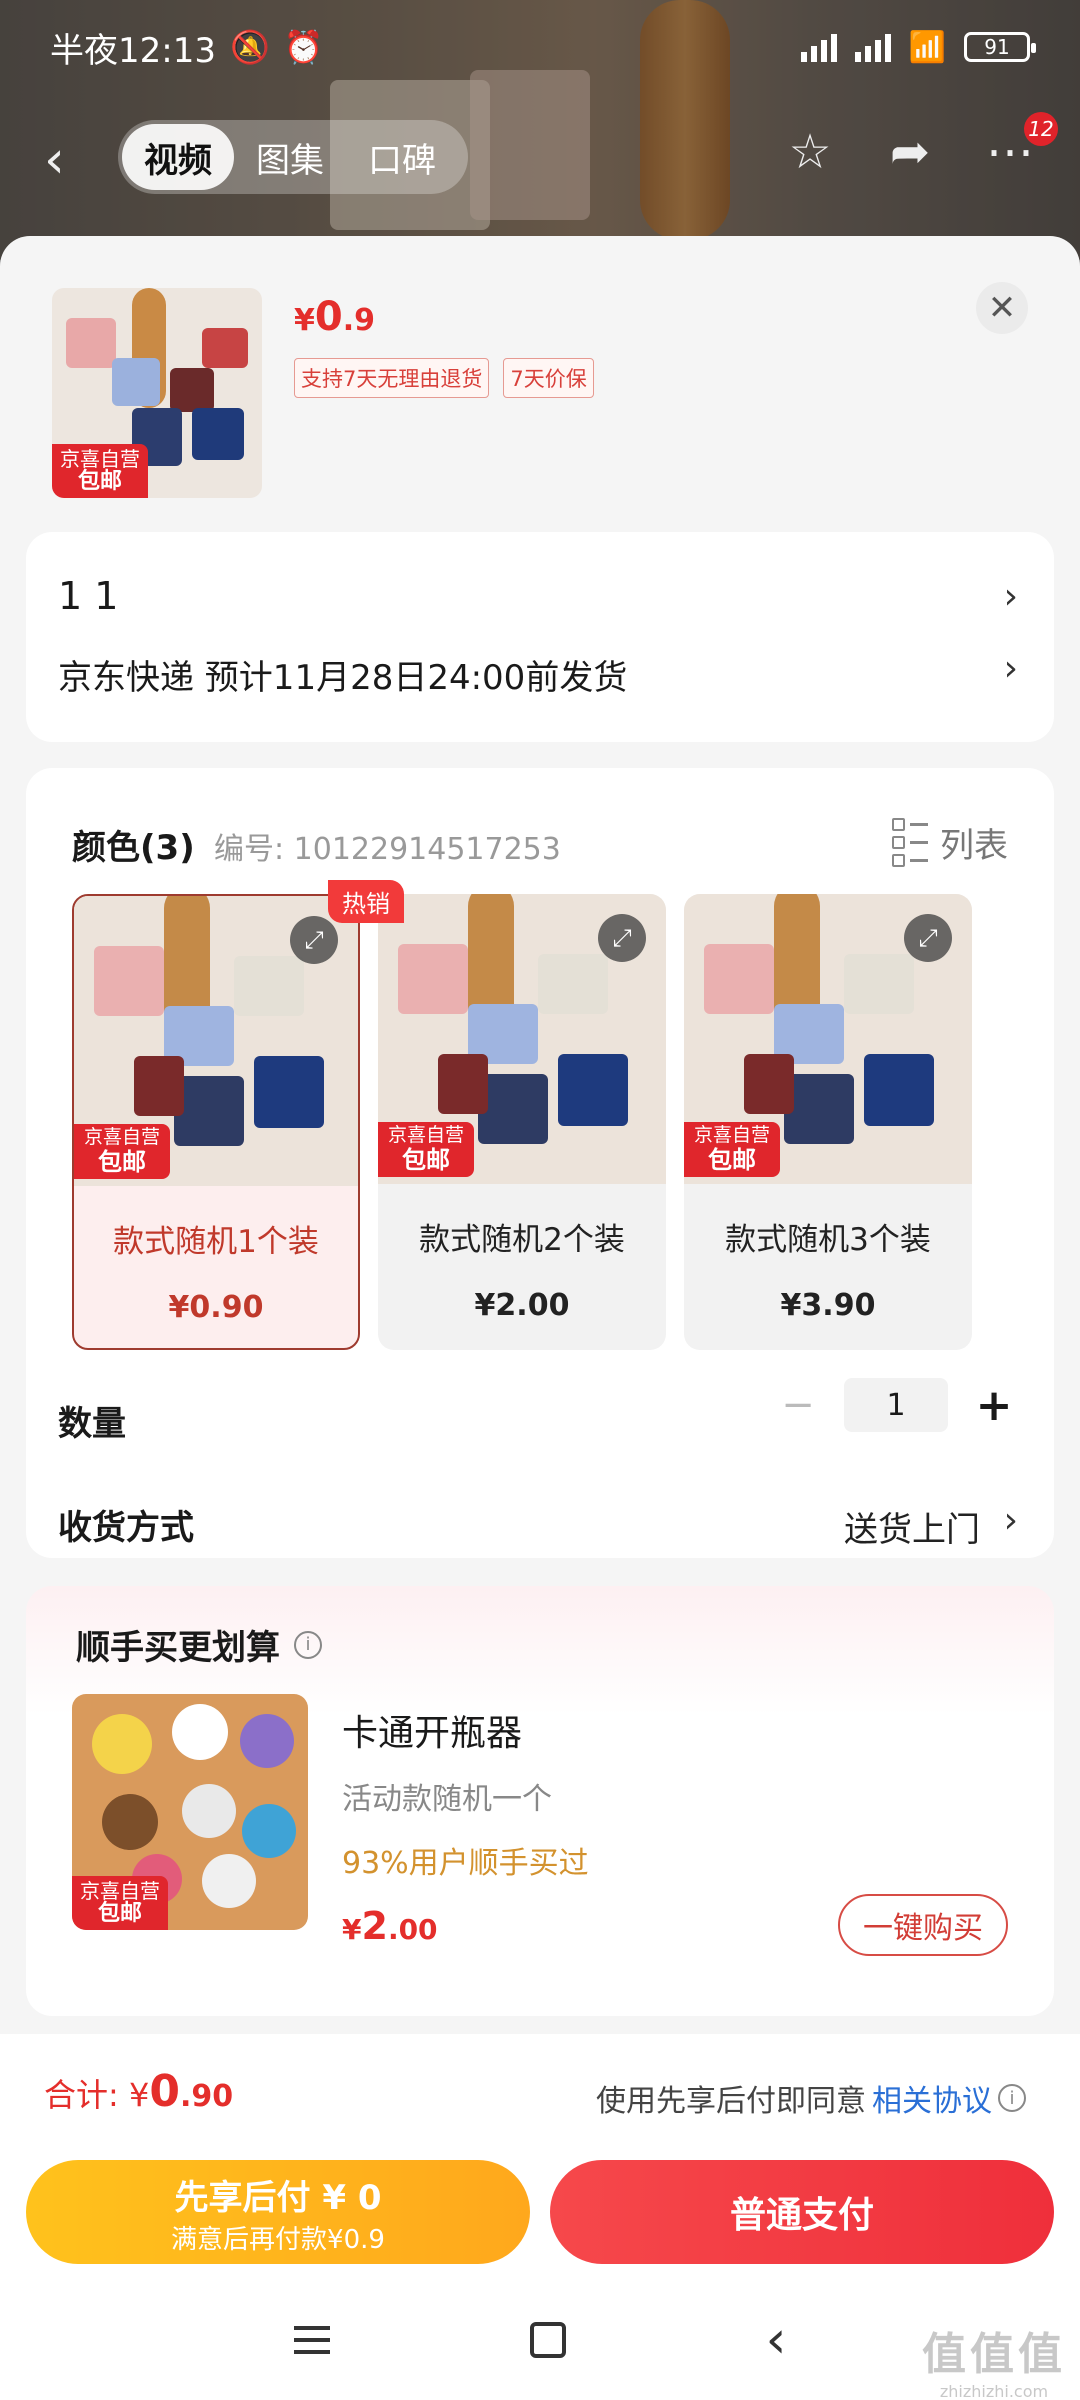 This screenshot has width=1080, height=2400. What do you see at coordinates (387, 849) in the screenshot?
I see `product-code: 编号: 10122914517253` at bounding box center [387, 849].